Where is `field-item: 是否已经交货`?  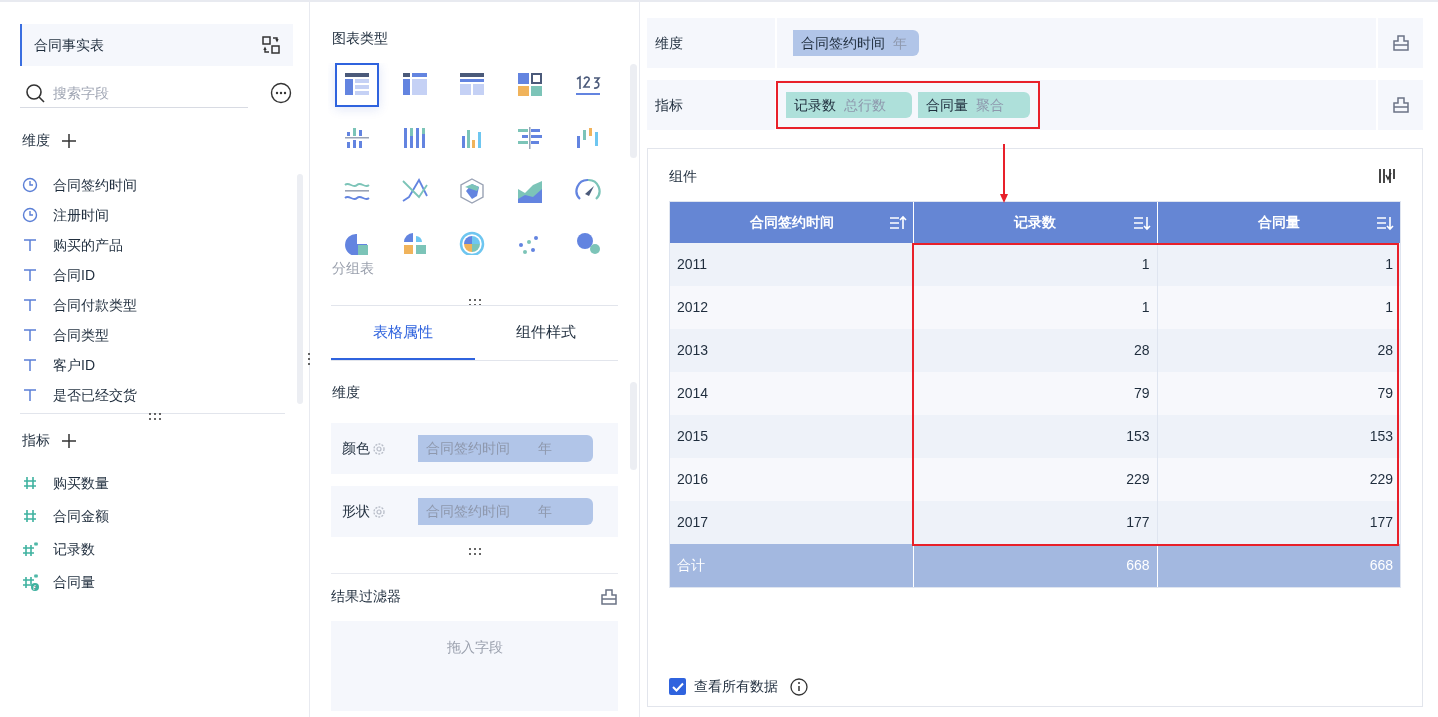
field-item: 是否已经交货 is located at coordinates (95, 395).